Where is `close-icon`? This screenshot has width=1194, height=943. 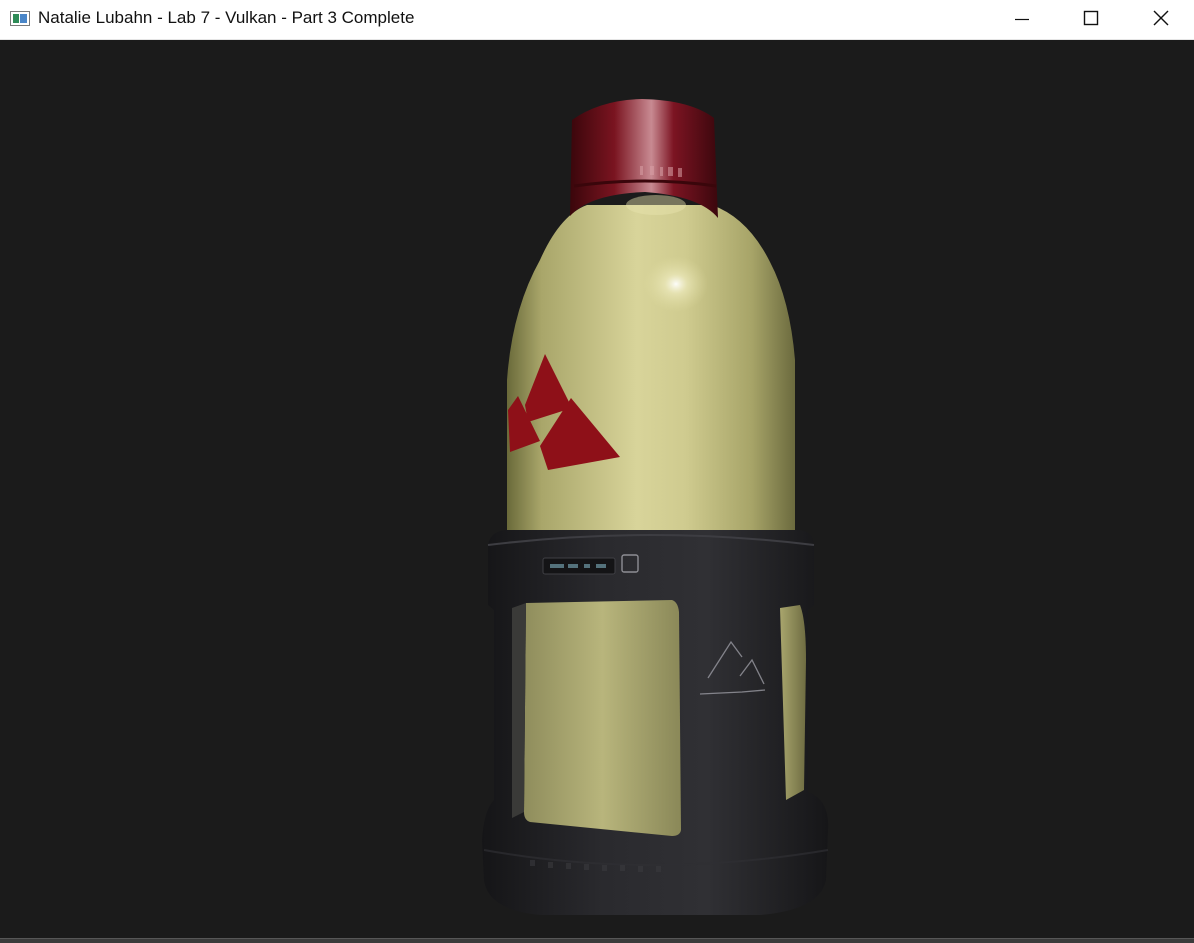
close-icon is located at coordinates (1161, 18).